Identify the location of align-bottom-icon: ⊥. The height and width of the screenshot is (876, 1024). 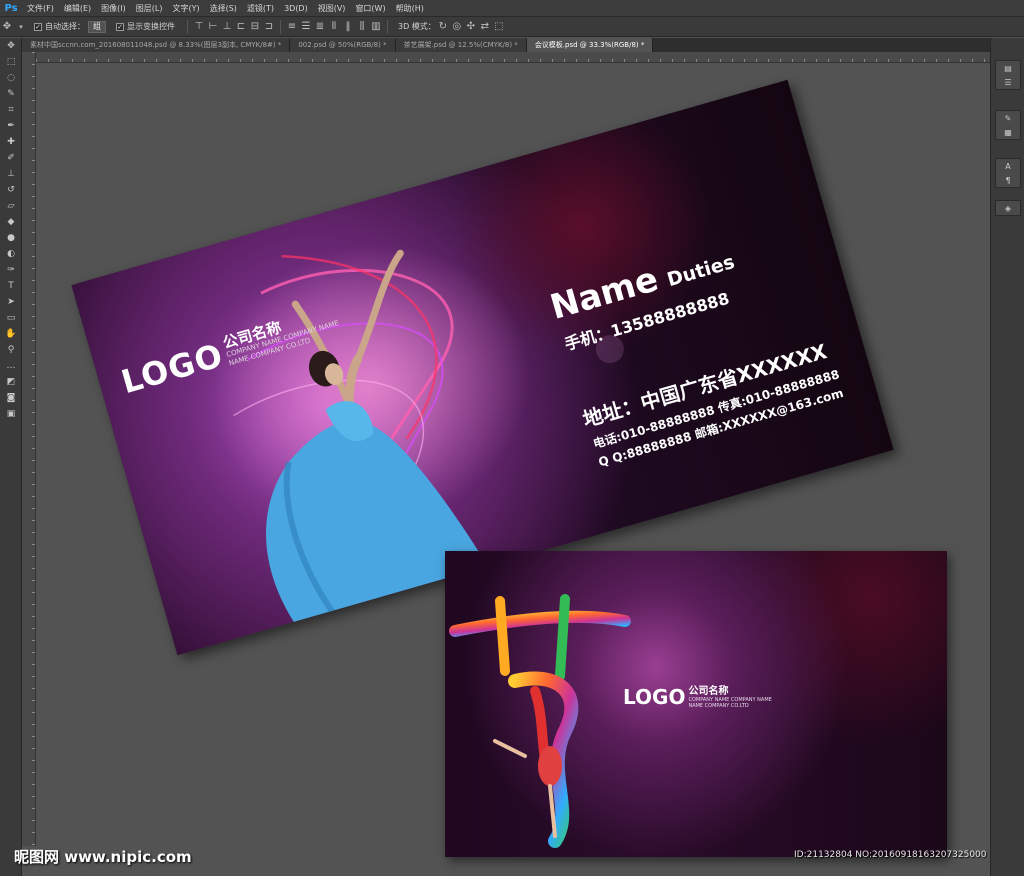
(227, 27).